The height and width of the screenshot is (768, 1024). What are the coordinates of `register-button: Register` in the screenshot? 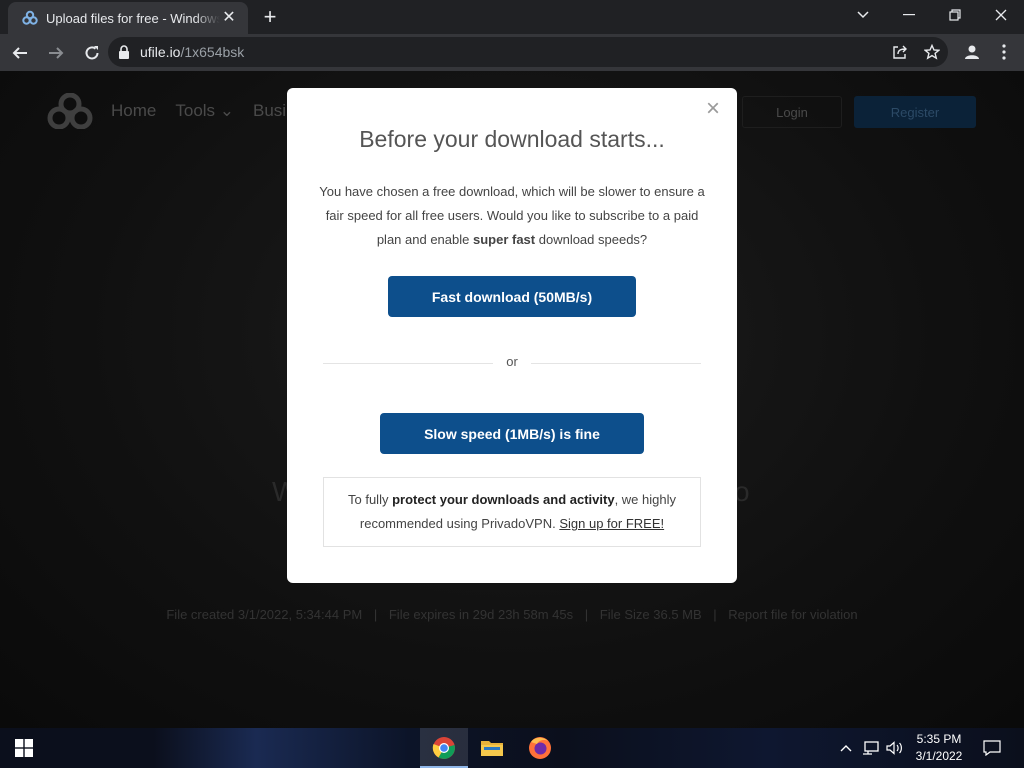 It's located at (915, 112).